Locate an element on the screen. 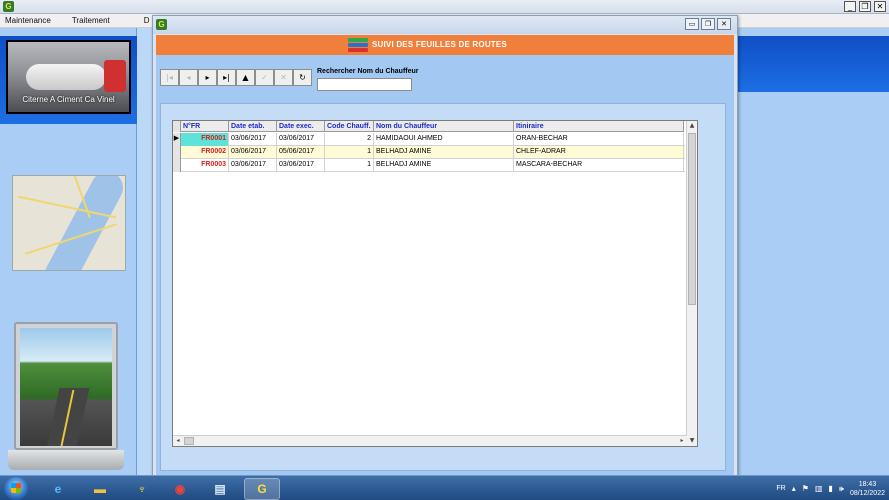 This screenshot has width=889, height=500. minimize-icon: _ is located at coordinates (850, 6).